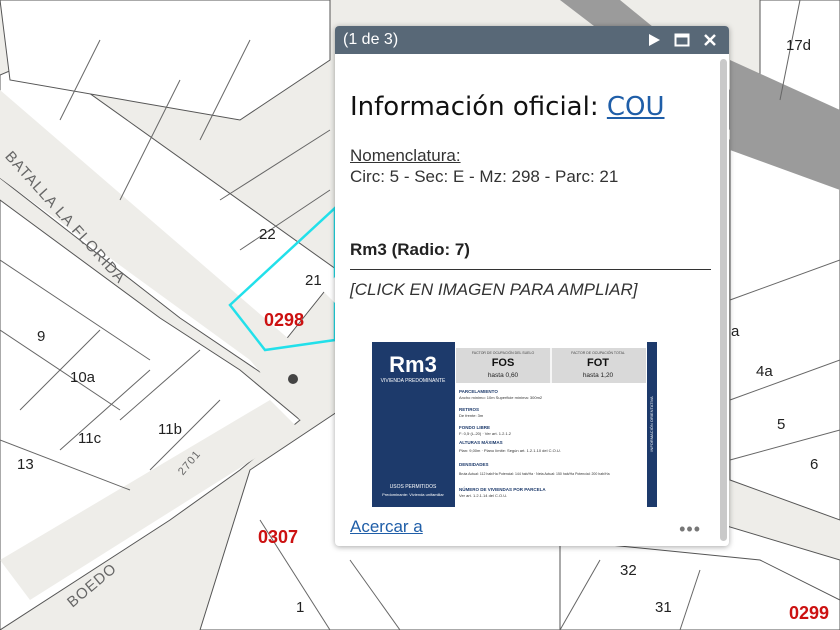 This screenshot has height=630, width=840. I want to click on parcel-label: 13, so click(25, 464).